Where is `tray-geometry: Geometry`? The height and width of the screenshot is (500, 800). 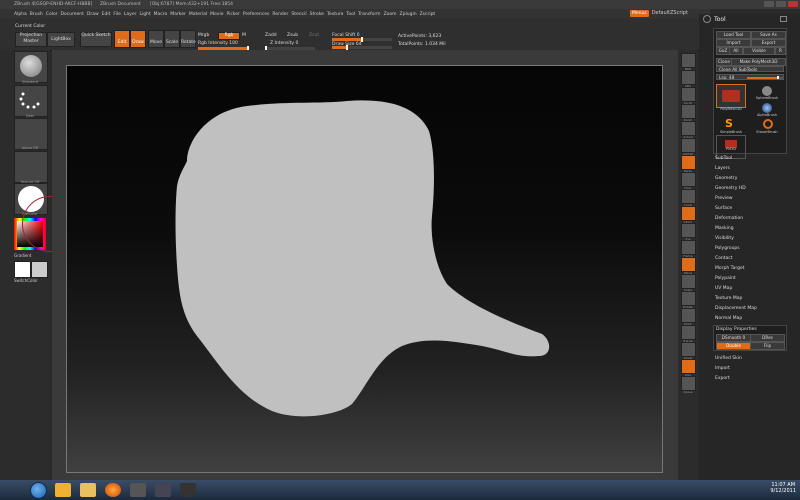 tray-geometry: Geometry is located at coordinates (726, 178).